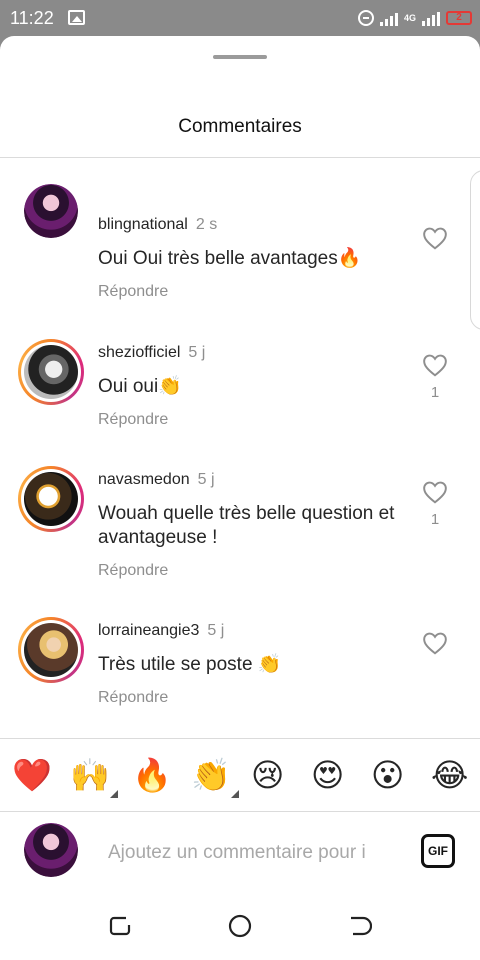  I want to click on emoji-crying-button: 😢, so click(267, 775).